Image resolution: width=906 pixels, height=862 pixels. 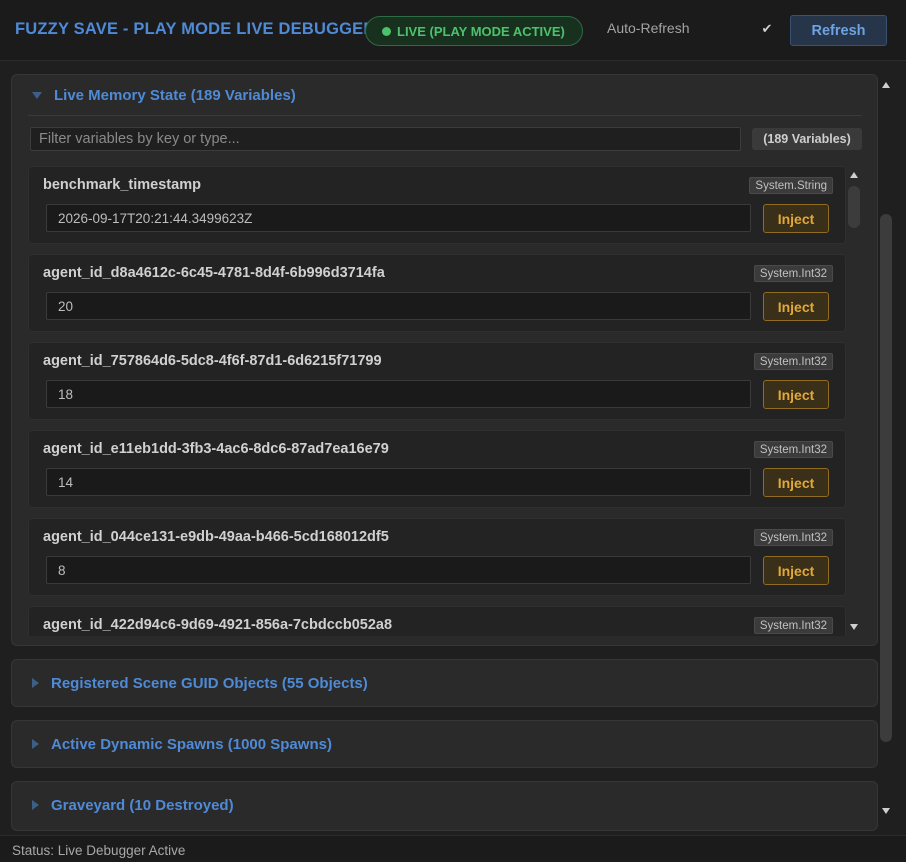 I want to click on variable-count-badge: (189 Variables), so click(x=807, y=139).